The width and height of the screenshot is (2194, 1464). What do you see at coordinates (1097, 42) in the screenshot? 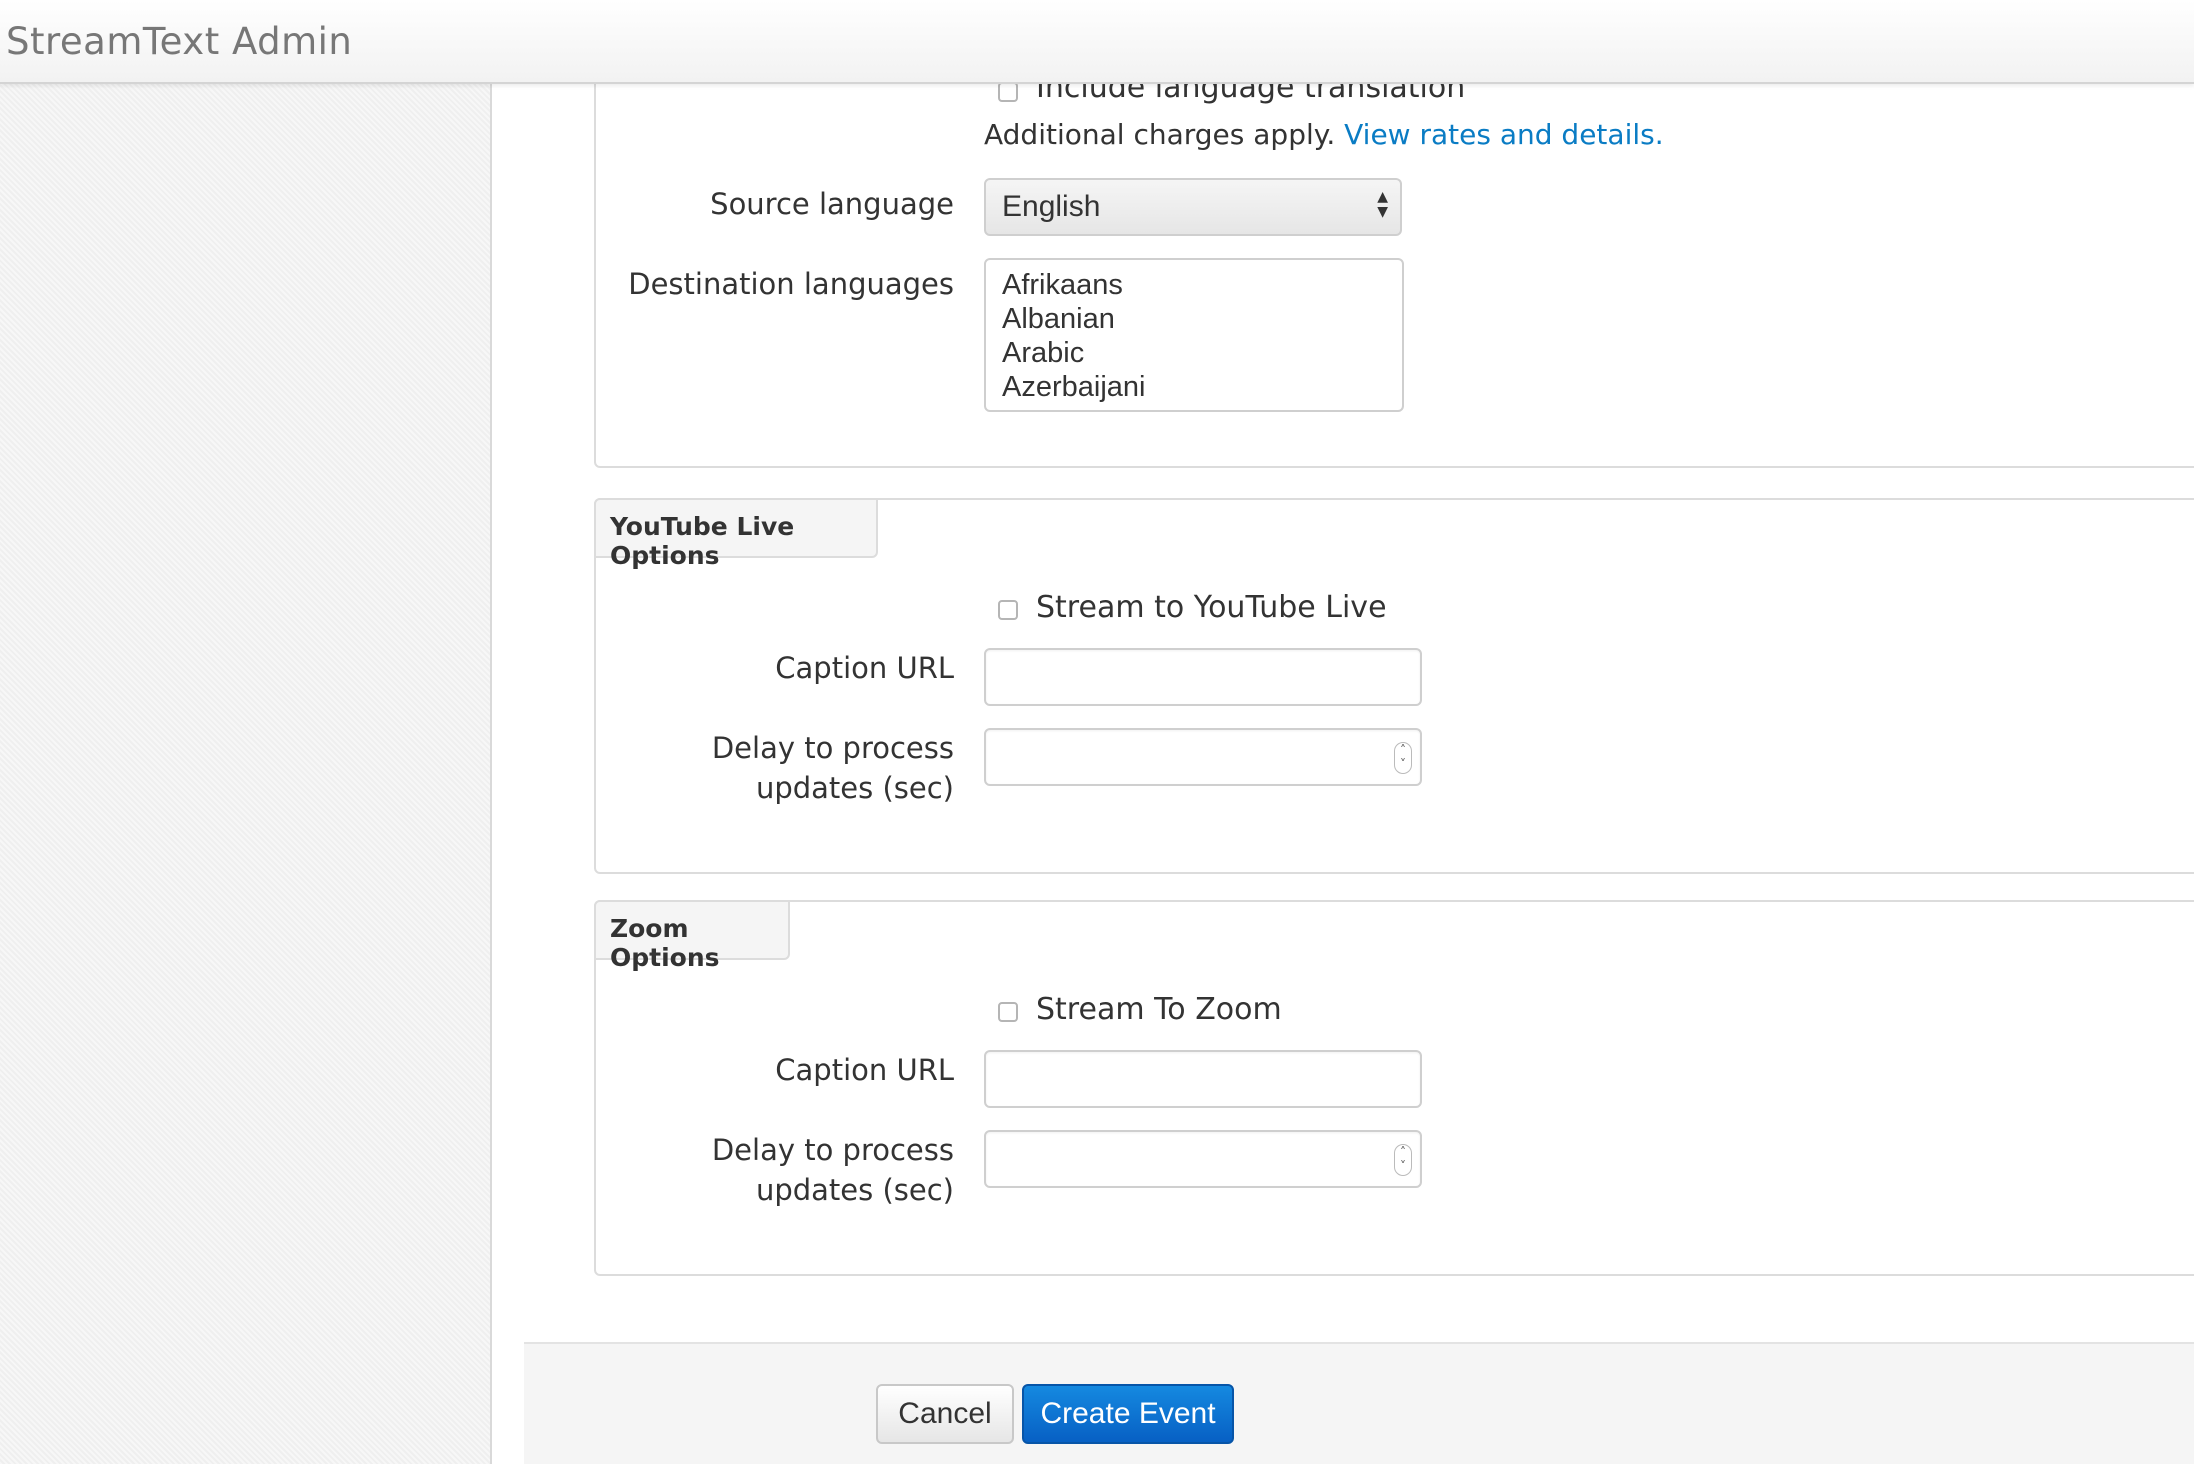
I see `top-navbar: StreamText Admin` at bounding box center [1097, 42].